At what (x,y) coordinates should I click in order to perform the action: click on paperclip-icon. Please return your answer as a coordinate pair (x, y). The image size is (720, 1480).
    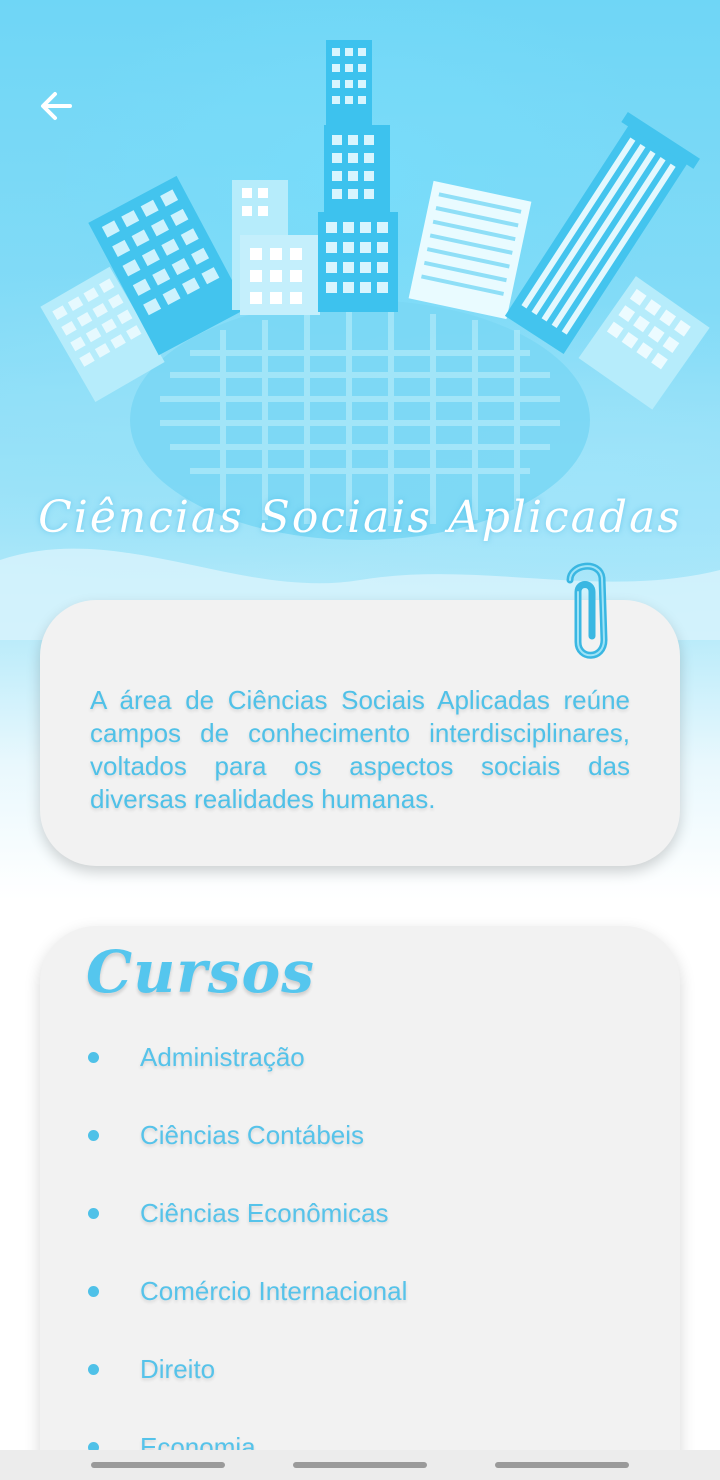
    Looking at the image, I should click on (587, 610).